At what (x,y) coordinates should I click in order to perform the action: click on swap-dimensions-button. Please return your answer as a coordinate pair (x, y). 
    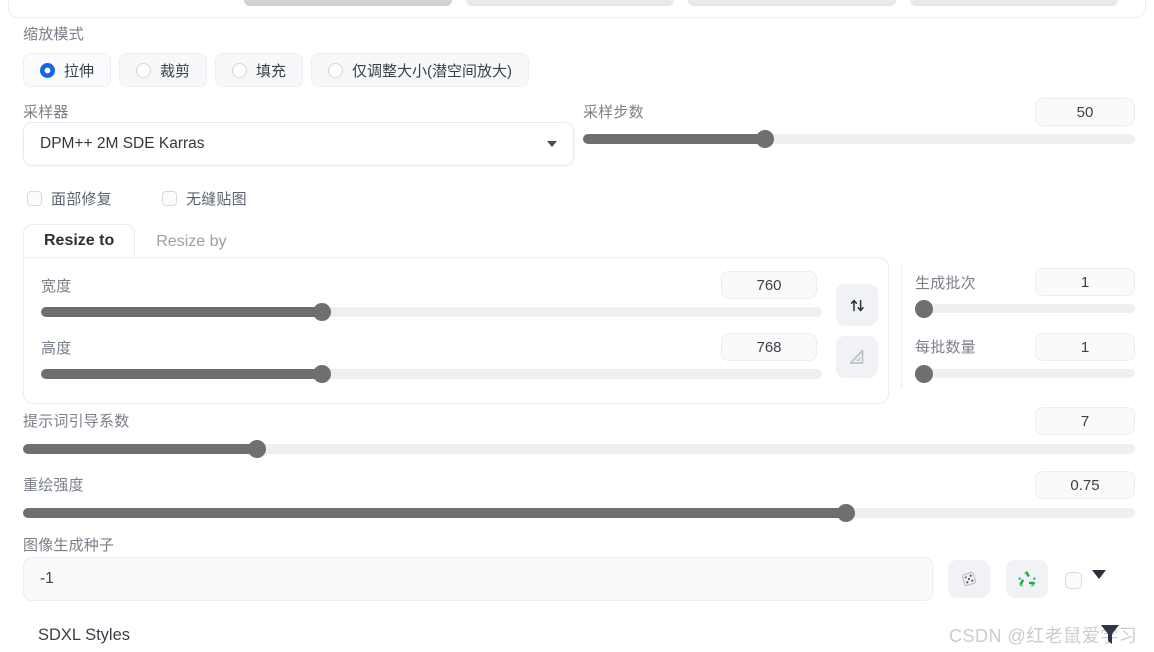
    Looking at the image, I should click on (857, 305).